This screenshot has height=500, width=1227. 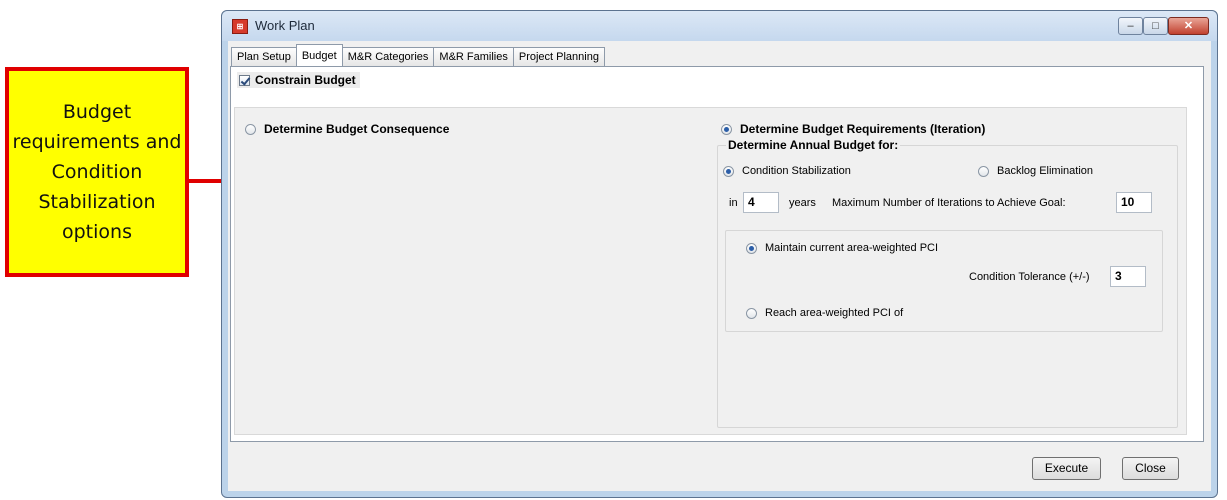 What do you see at coordinates (1029, 277) in the screenshot?
I see `condition-tolerance-label: Condition Tolerance (+/-)` at bounding box center [1029, 277].